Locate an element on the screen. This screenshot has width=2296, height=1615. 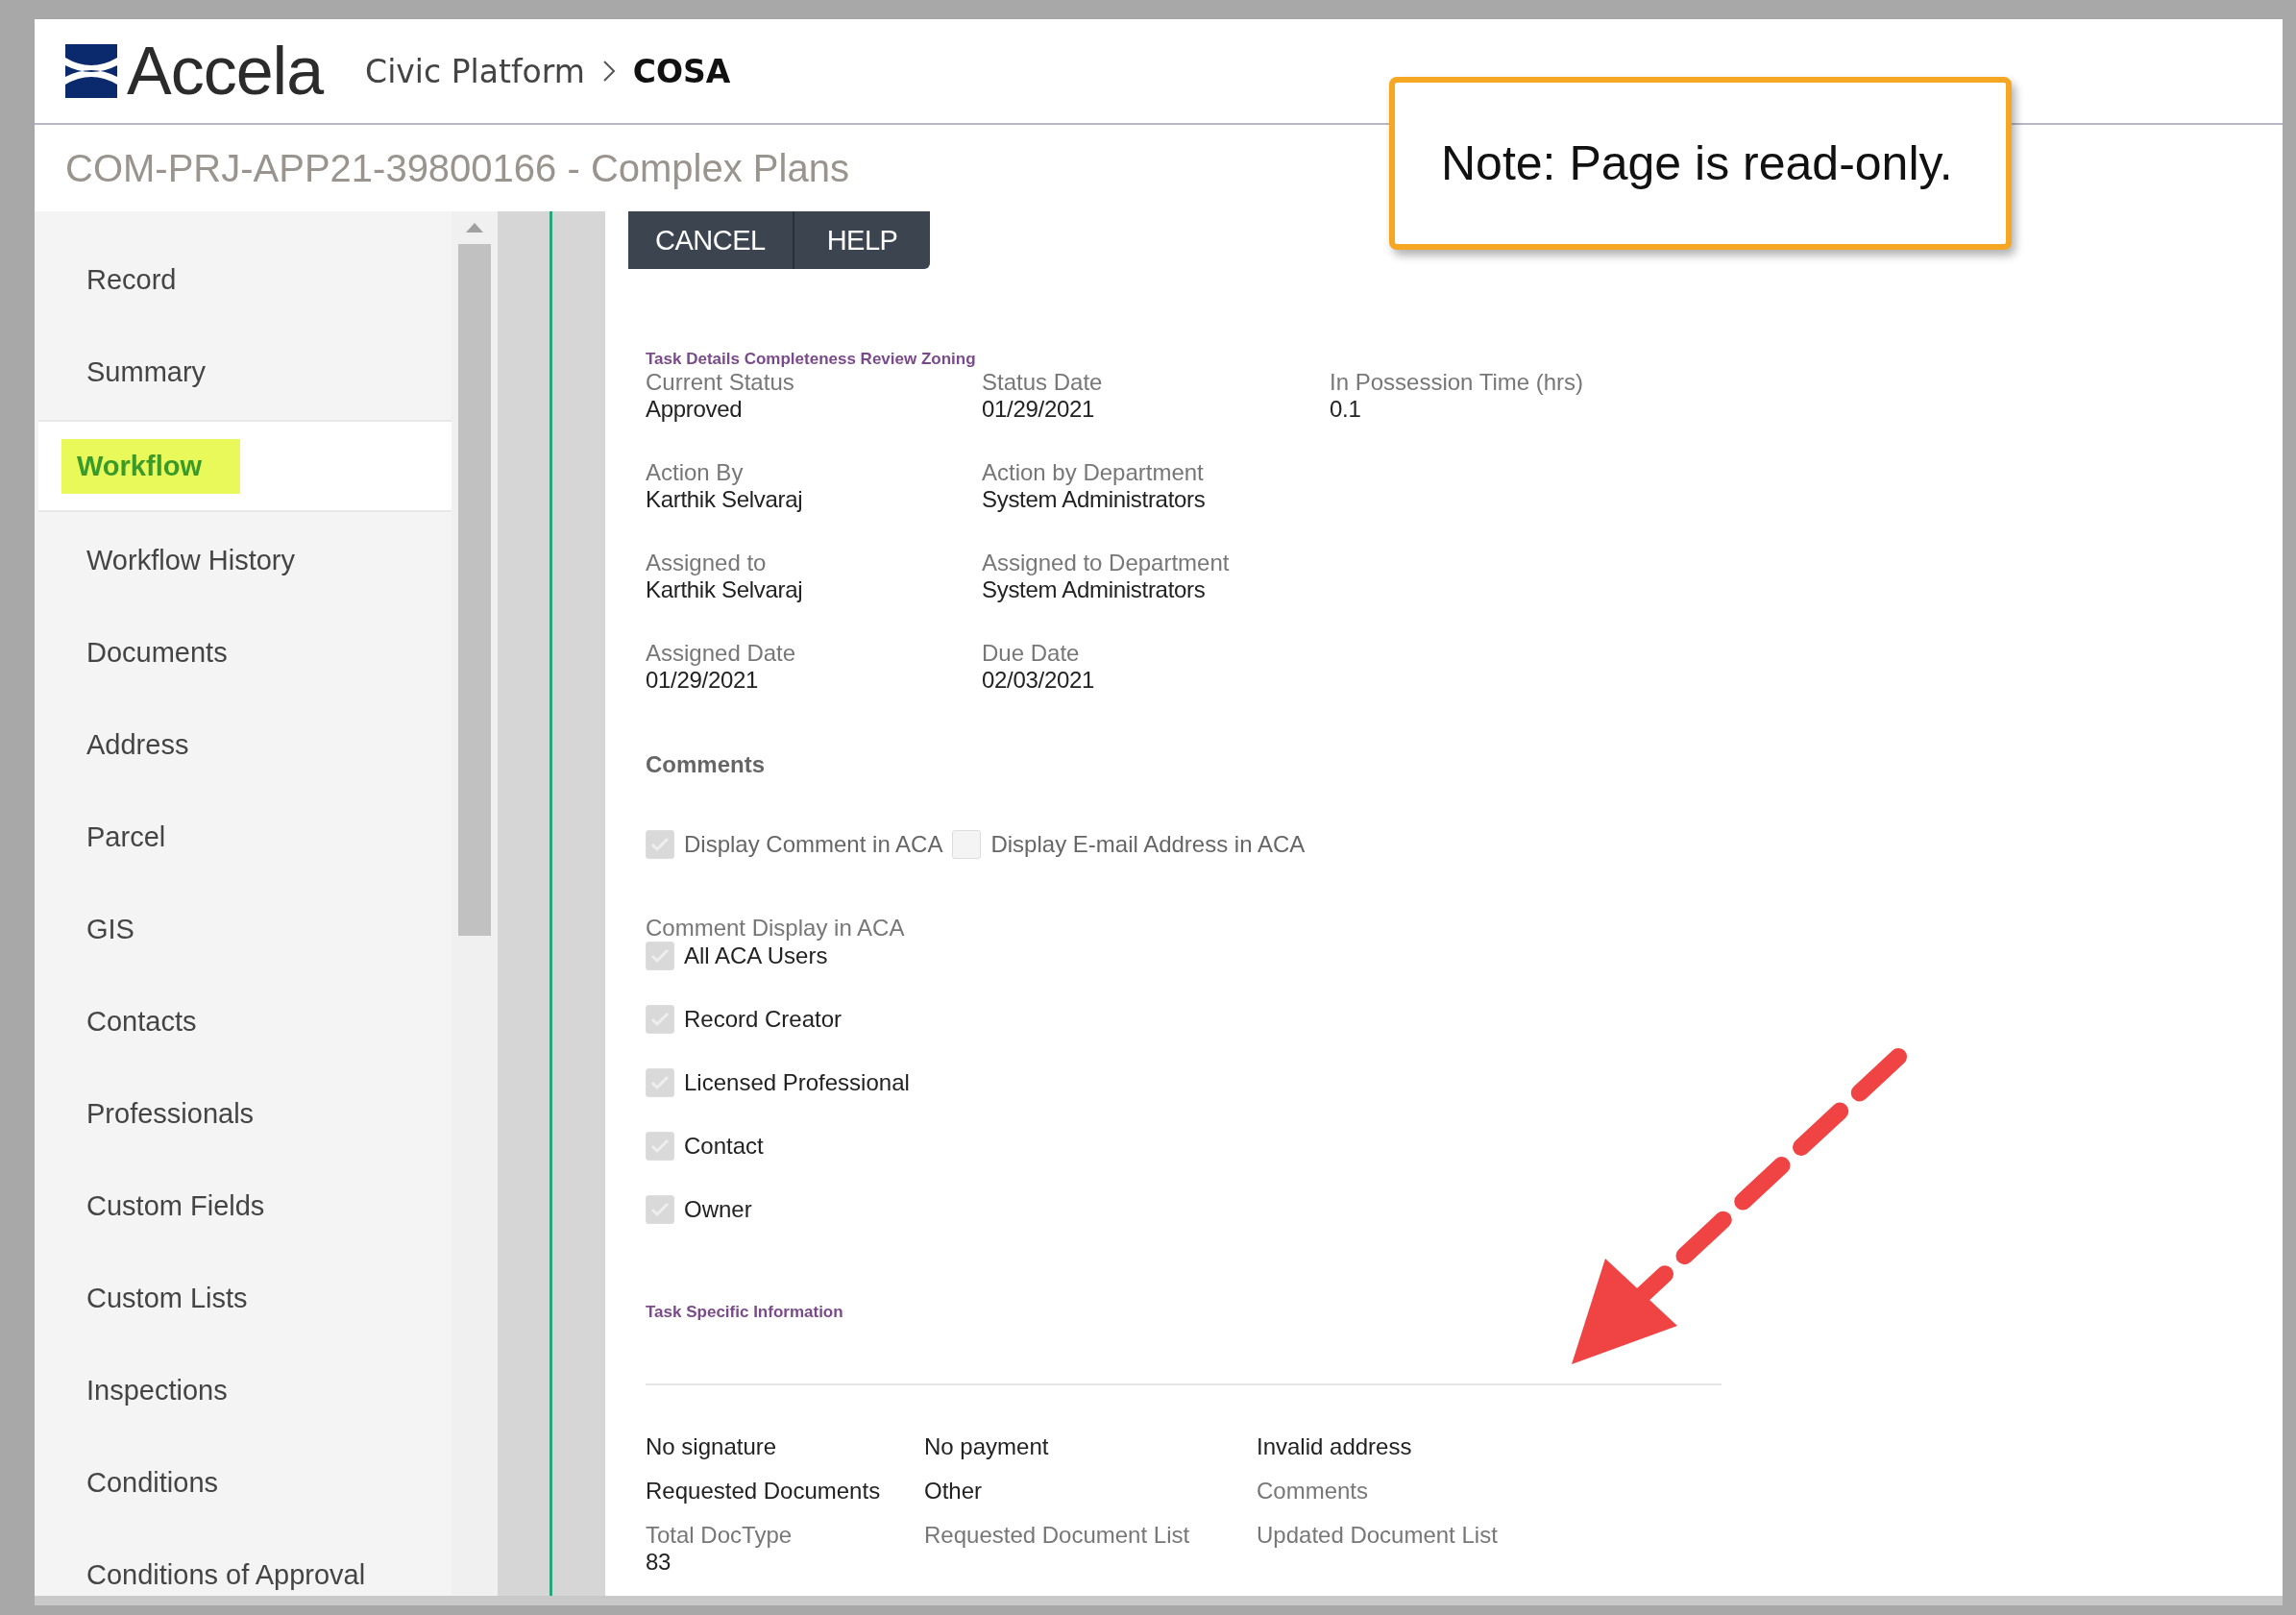
field-label: Status Date is located at coordinates (1043, 383).